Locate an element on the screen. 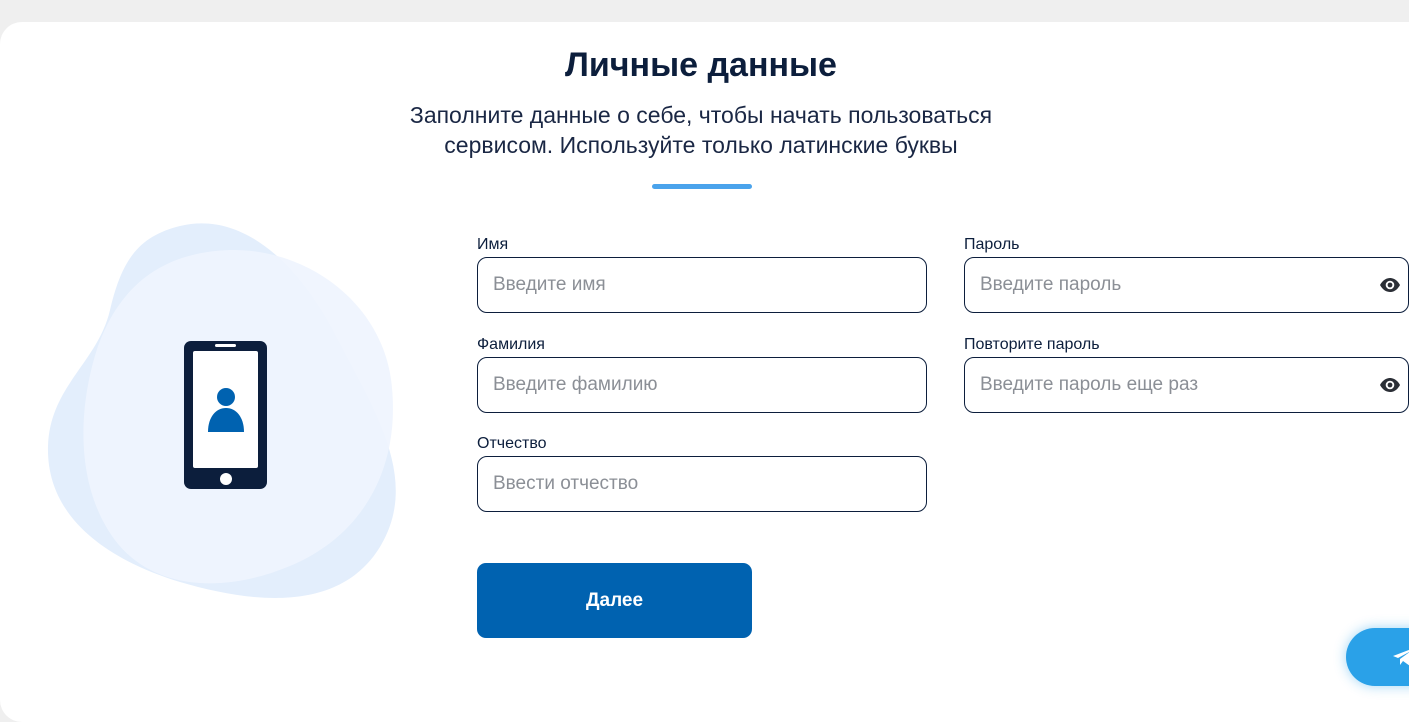 Image resolution: width=1409 pixels, height=722 pixels. telegram-icon is located at coordinates (1401, 657).